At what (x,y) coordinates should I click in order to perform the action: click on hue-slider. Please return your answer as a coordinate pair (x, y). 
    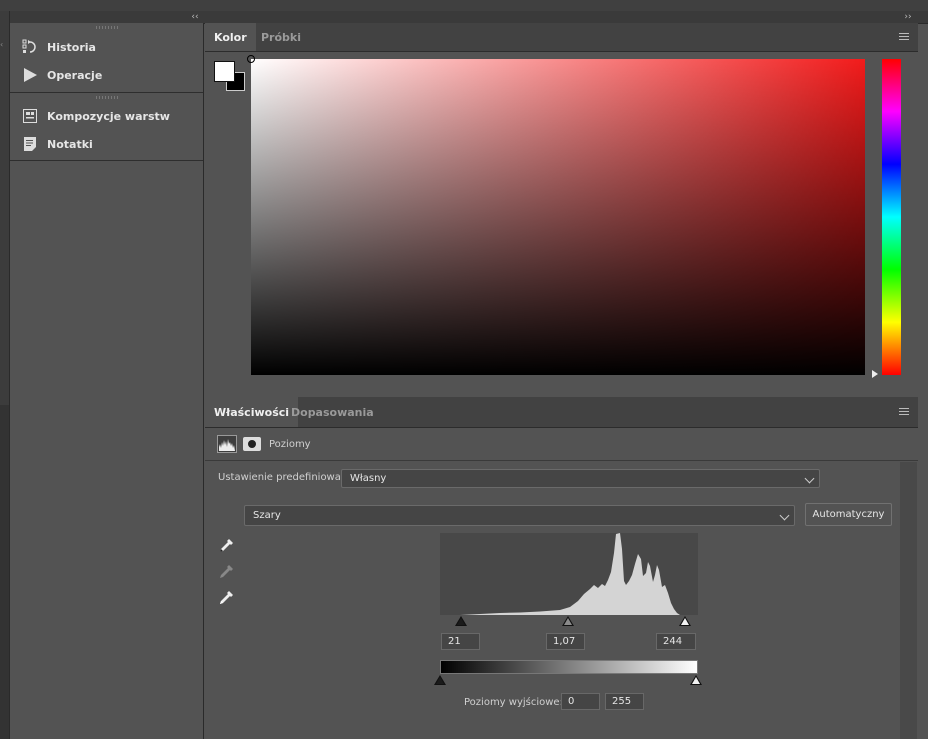
    Looking at the image, I should click on (891, 217).